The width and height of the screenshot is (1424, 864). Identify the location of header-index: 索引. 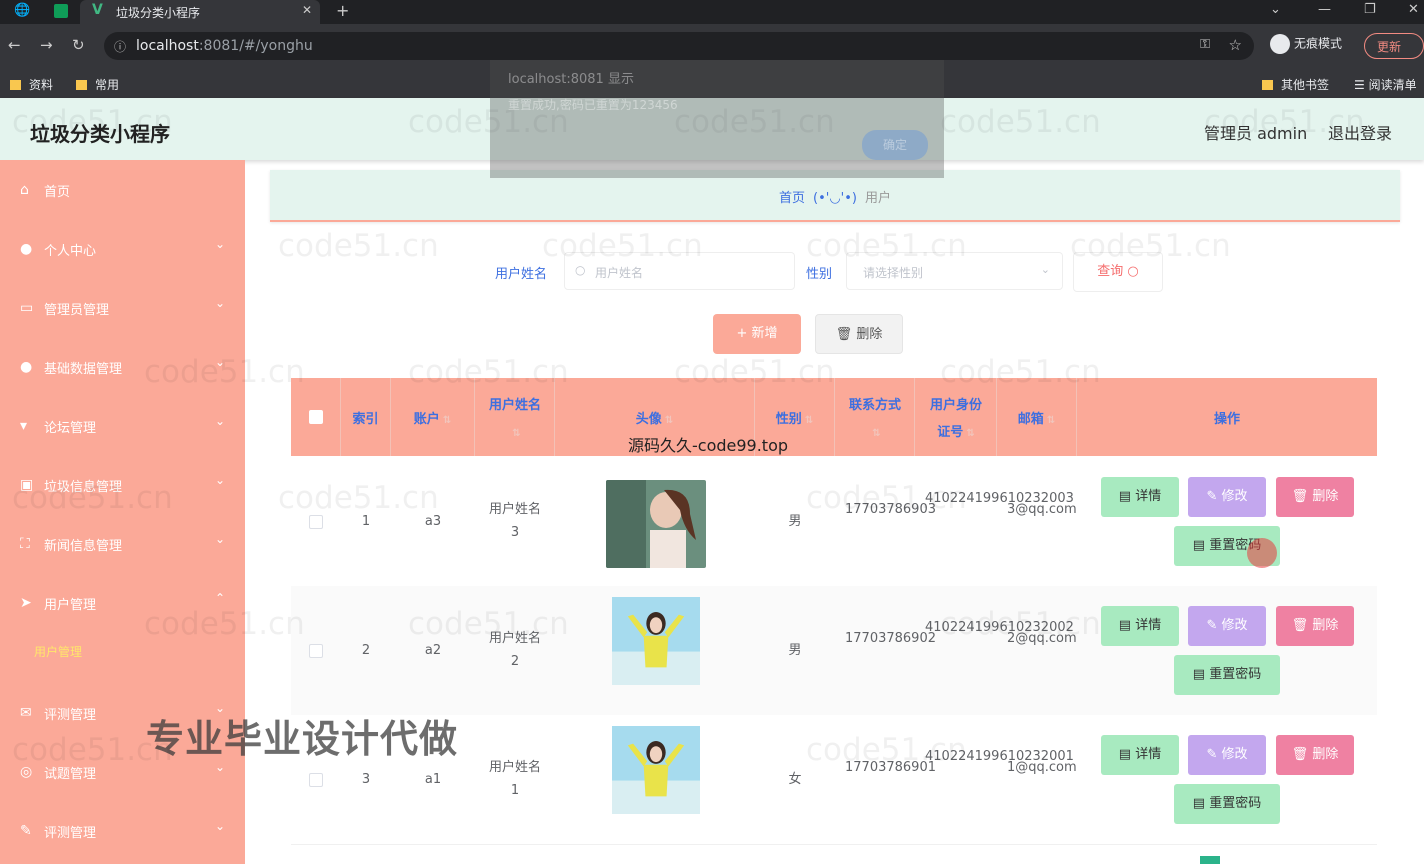
(366, 417).